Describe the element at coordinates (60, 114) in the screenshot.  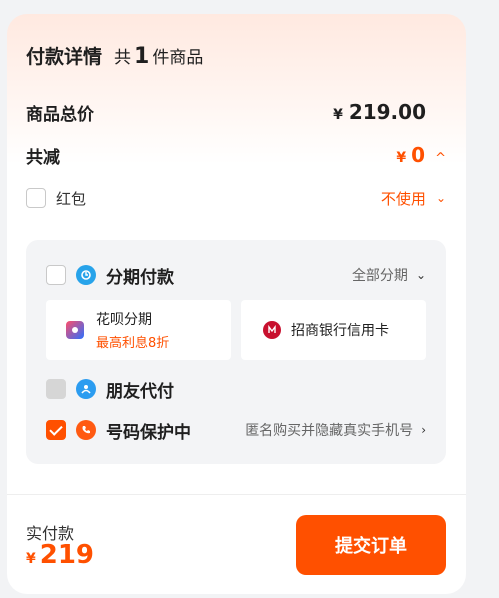
I see `total-price-label: 商品总价` at that location.